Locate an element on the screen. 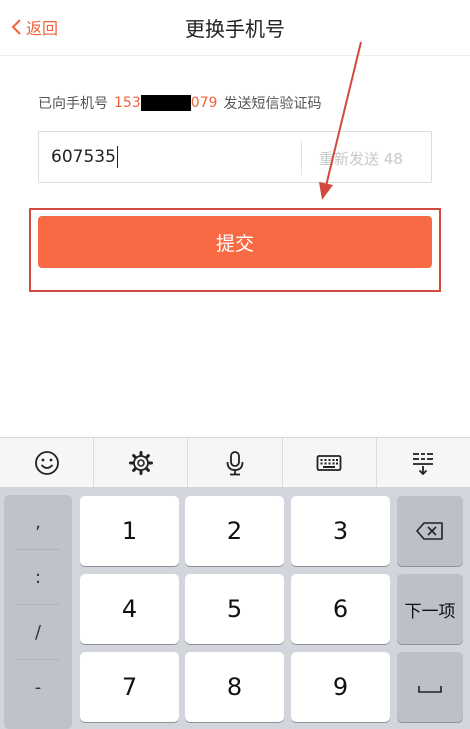  settings-button is located at coordinates (141, 462).